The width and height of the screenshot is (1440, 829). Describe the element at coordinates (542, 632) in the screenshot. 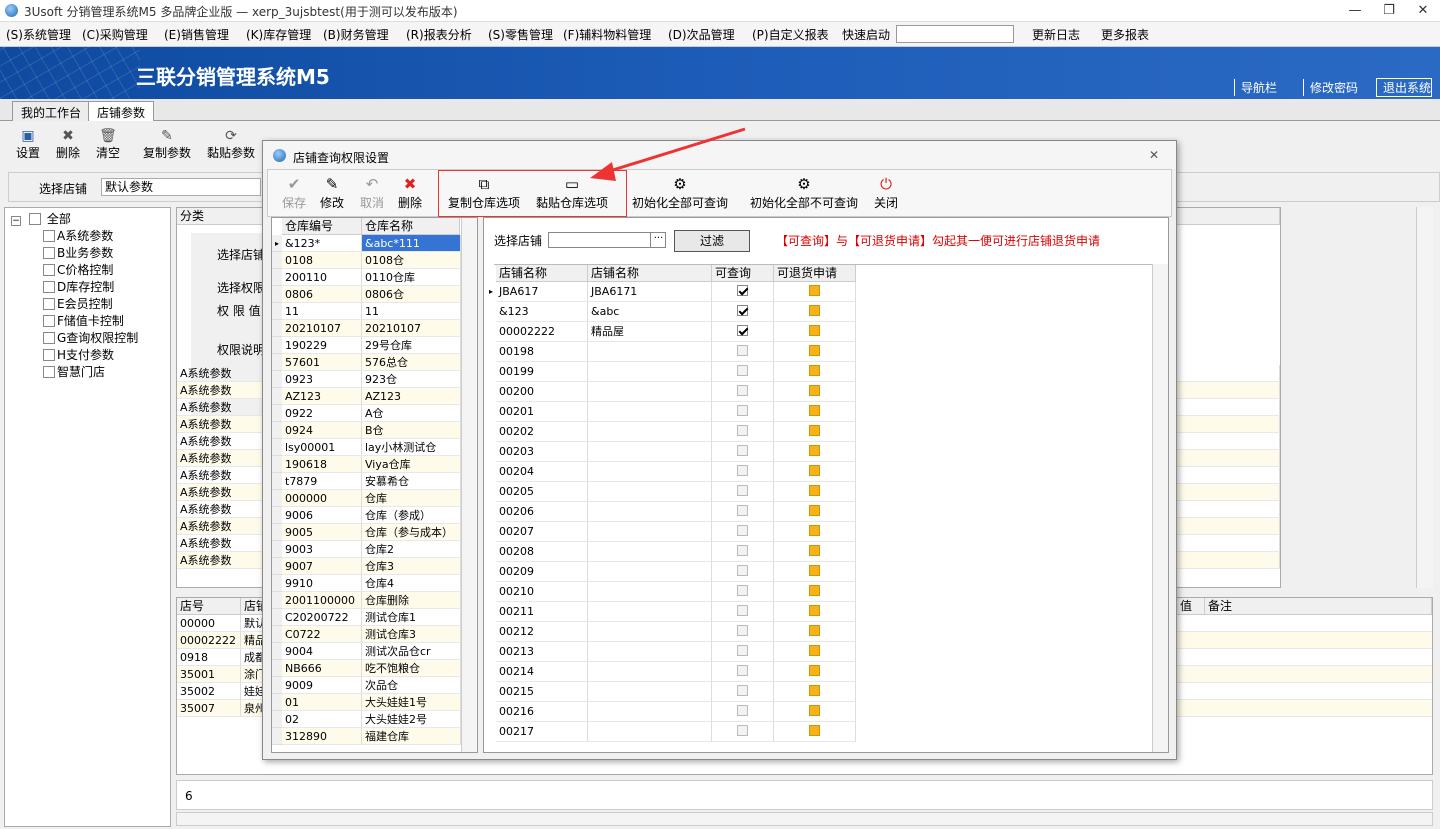

I see `store-code-cell: 00212` at that location.